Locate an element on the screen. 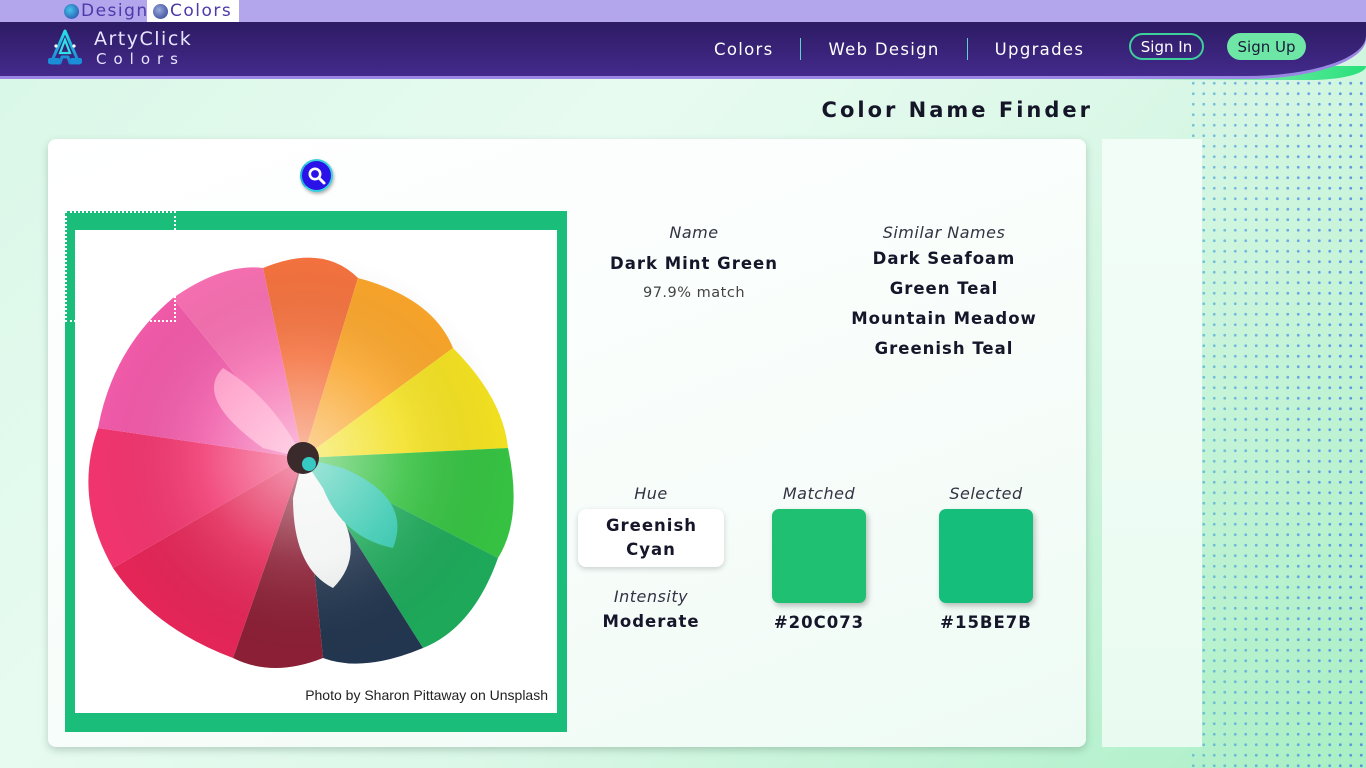 Image resolution: width=1366 pixels, height=768 pixels. similar-name-item: Greenish Teal is located at coordinates (944, 349).